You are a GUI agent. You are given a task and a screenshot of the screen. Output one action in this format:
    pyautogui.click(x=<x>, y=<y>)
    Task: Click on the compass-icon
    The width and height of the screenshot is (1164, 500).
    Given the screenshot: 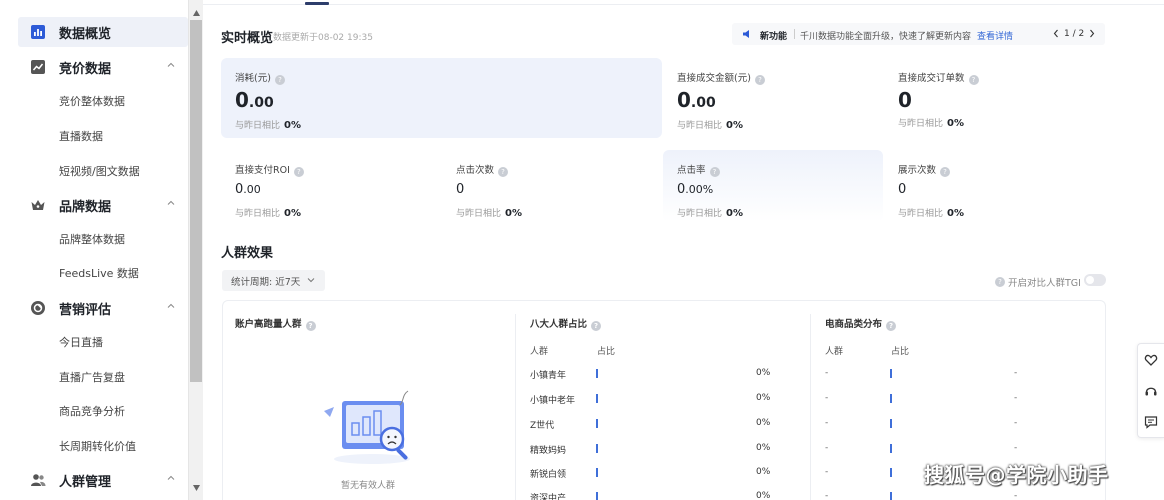 What is the action you would take?
    pyautogui.click(x=38, y=308)
    